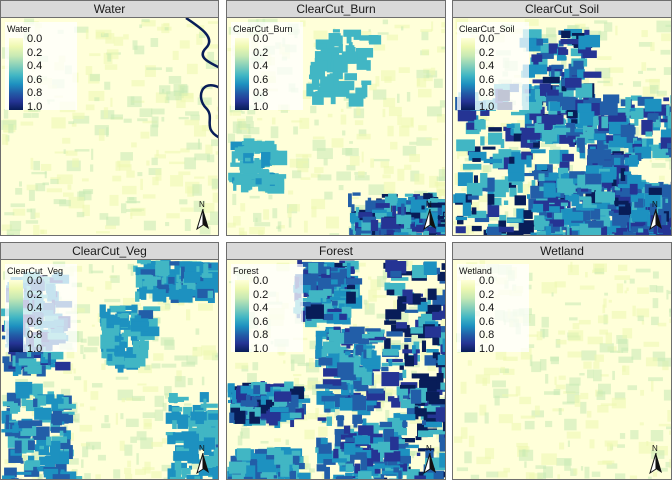 This screenshot has height=480, width=672. What do you see at coordinates (493, 309) in the screenshot?
I see `color-legend: Wetland 0.0 0.2 0.4 0.6 0.8 1.0` at bounding box center [493, 309].